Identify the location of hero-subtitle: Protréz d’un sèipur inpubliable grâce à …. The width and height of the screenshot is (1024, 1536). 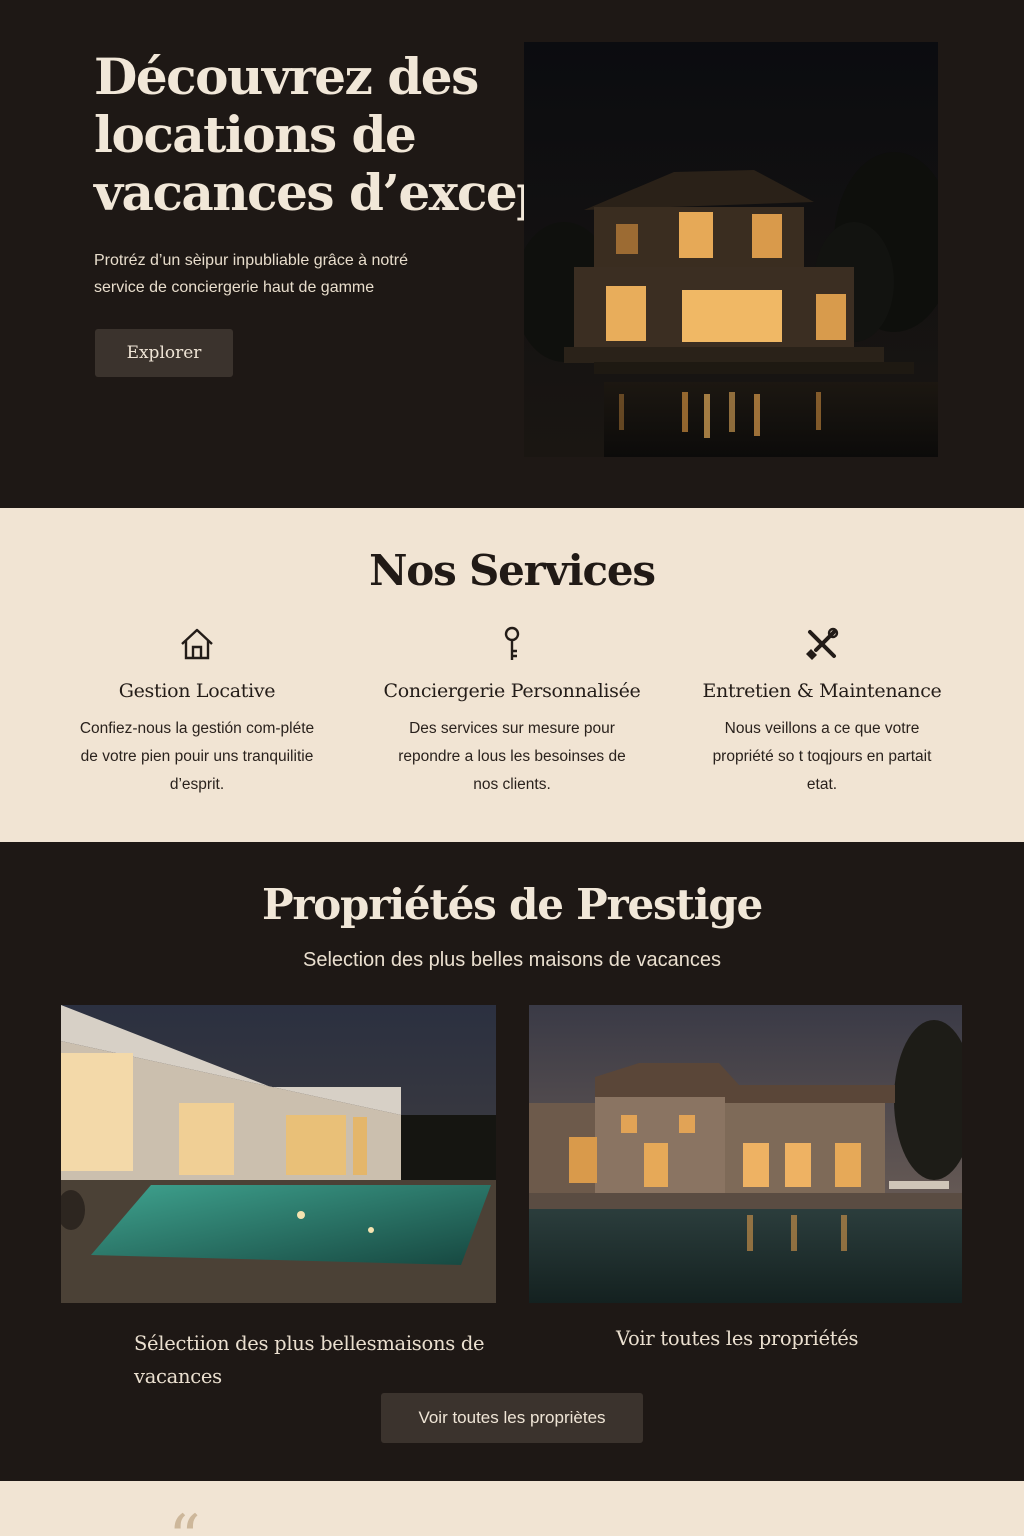
(294, 274).